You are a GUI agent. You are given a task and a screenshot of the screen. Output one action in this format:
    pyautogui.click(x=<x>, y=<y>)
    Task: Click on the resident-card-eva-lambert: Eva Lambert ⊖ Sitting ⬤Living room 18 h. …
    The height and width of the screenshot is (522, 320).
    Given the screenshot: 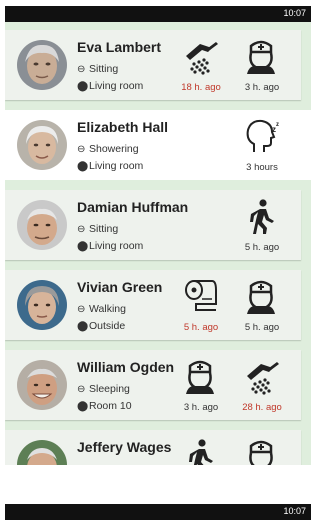 What is the action you would take?
    pyautogui.click(x=153, y=65)
    